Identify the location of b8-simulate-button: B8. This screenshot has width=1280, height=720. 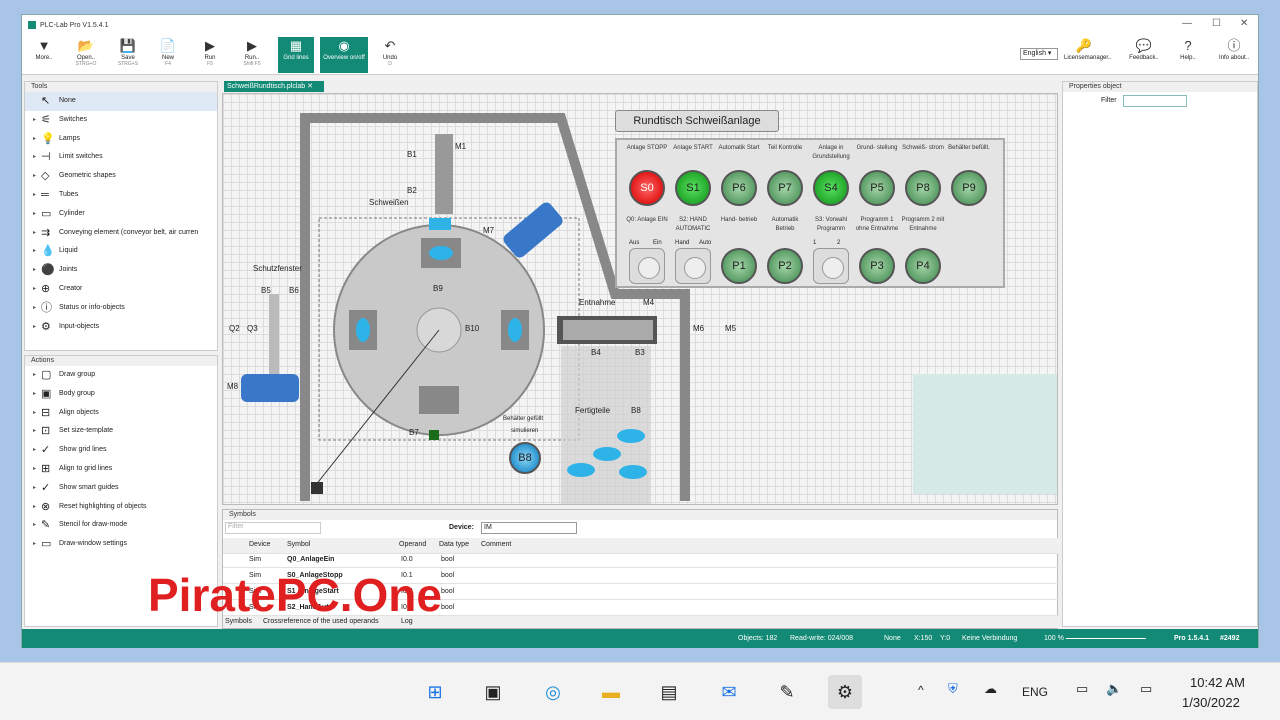
(525, 458).